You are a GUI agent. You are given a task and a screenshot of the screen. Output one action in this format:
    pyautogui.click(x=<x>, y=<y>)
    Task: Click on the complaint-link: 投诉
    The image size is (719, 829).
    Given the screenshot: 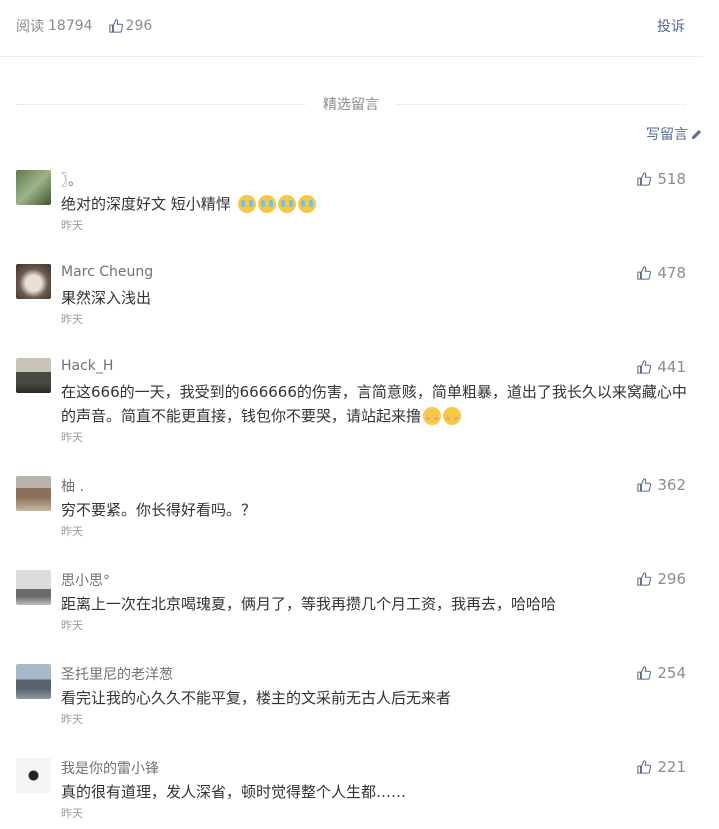 What is the action you would take?
    pyautogui.click(x=671, y=26)
    